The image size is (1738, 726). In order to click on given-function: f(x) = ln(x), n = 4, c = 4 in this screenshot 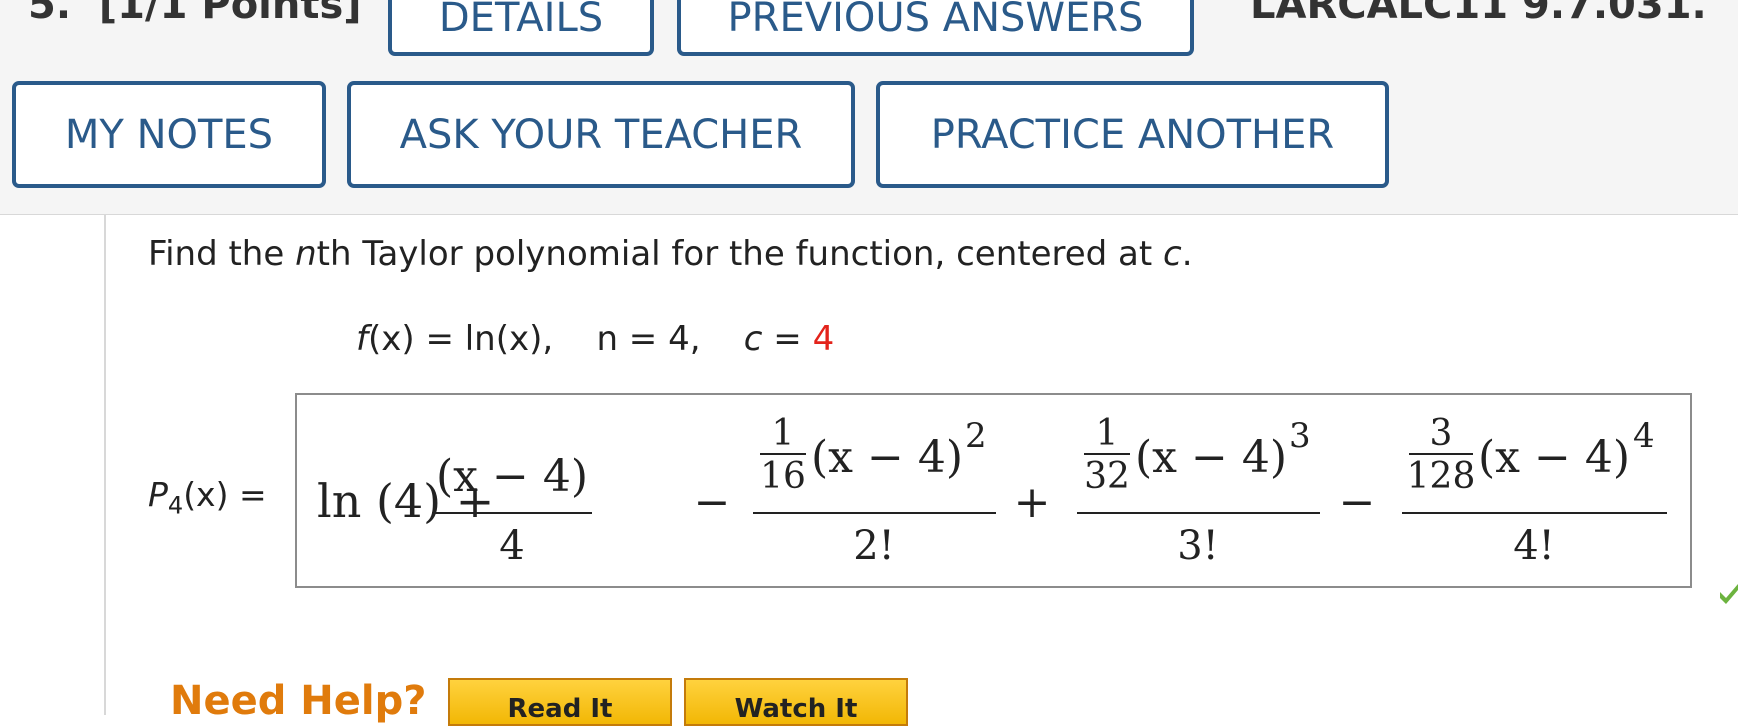, I will do `click(595, 339)`.